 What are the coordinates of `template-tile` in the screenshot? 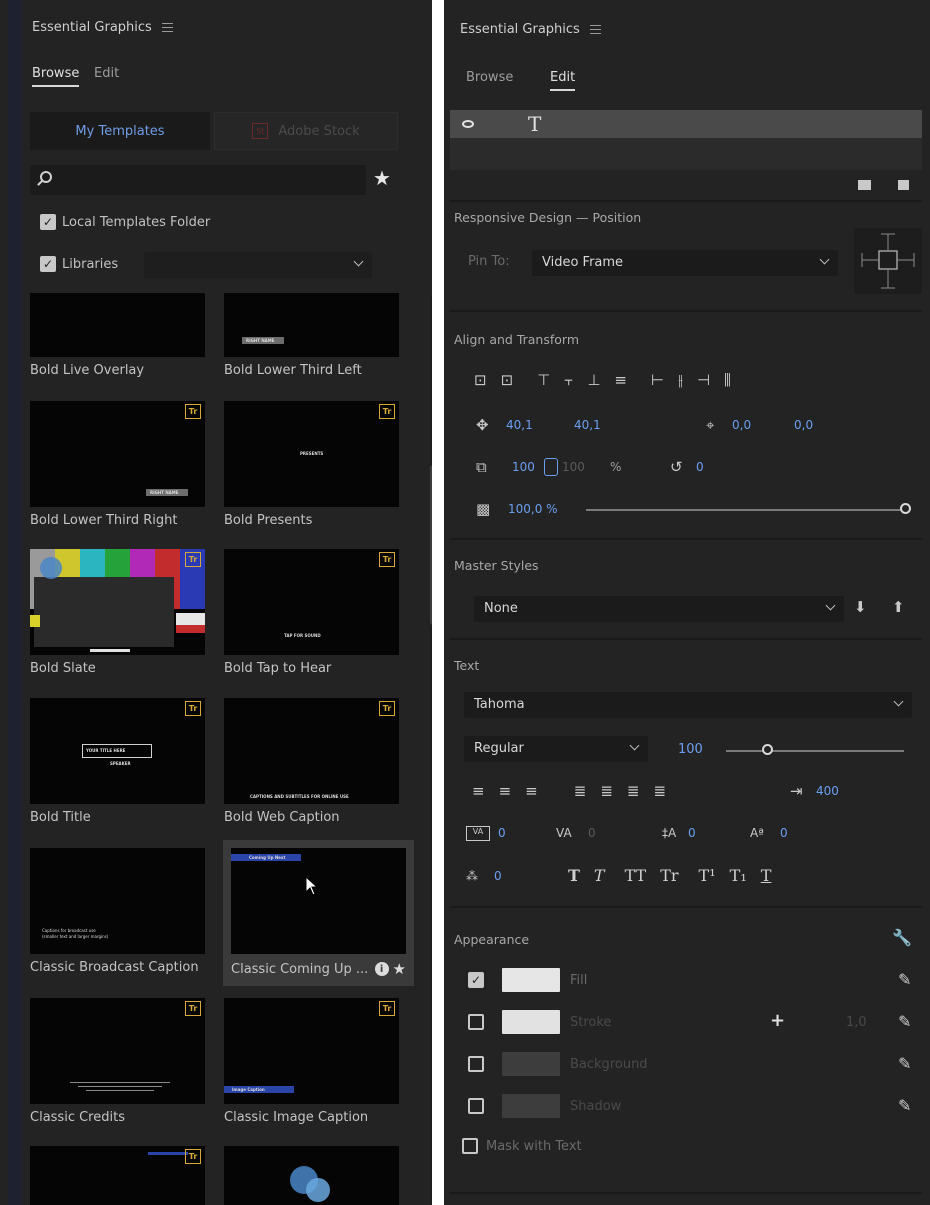 It's located at (311, 1175).